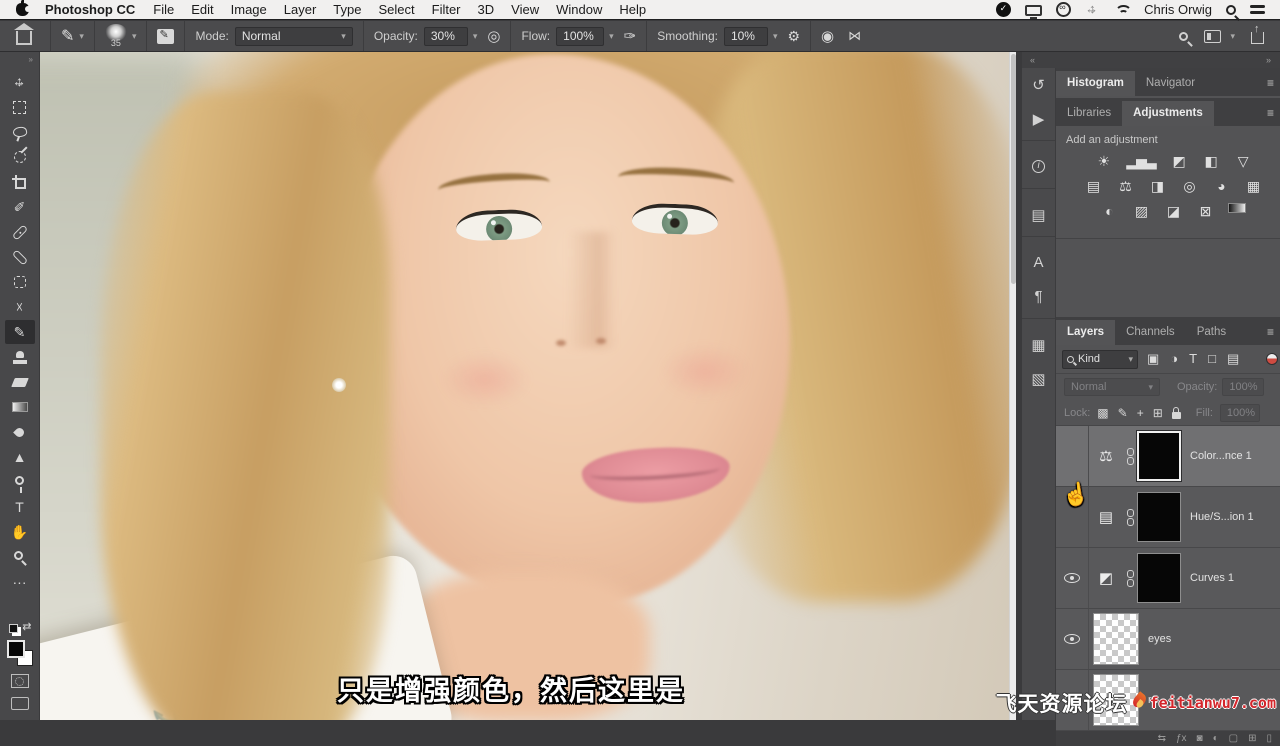 This screenshot has width=1280, height=746. What do you see at coordinates (1258, 10) in the screenshot?
I see `control-center-icon` at bounding box center [1258, 10].